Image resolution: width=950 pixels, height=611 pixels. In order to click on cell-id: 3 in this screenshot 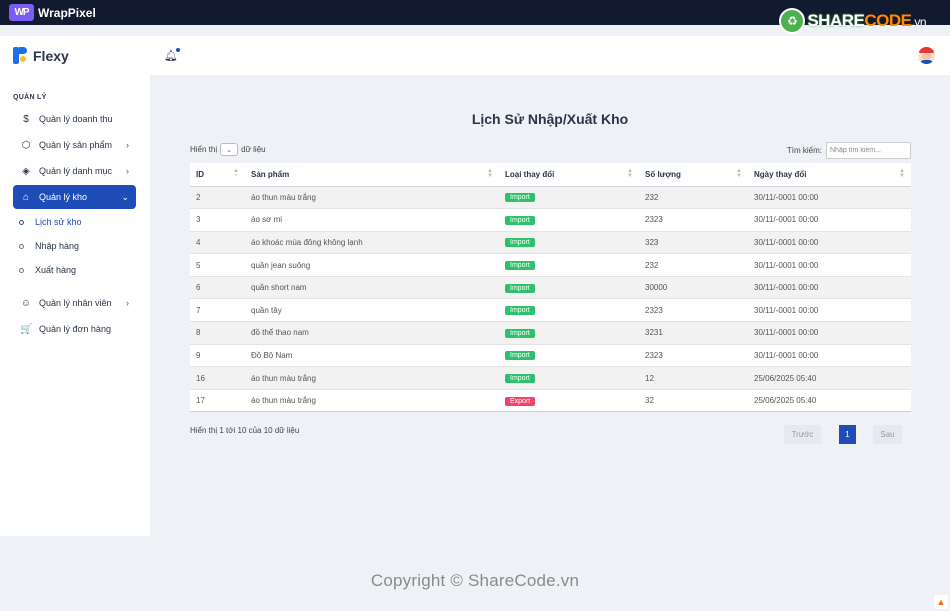, I will do `click(217, 220)`.